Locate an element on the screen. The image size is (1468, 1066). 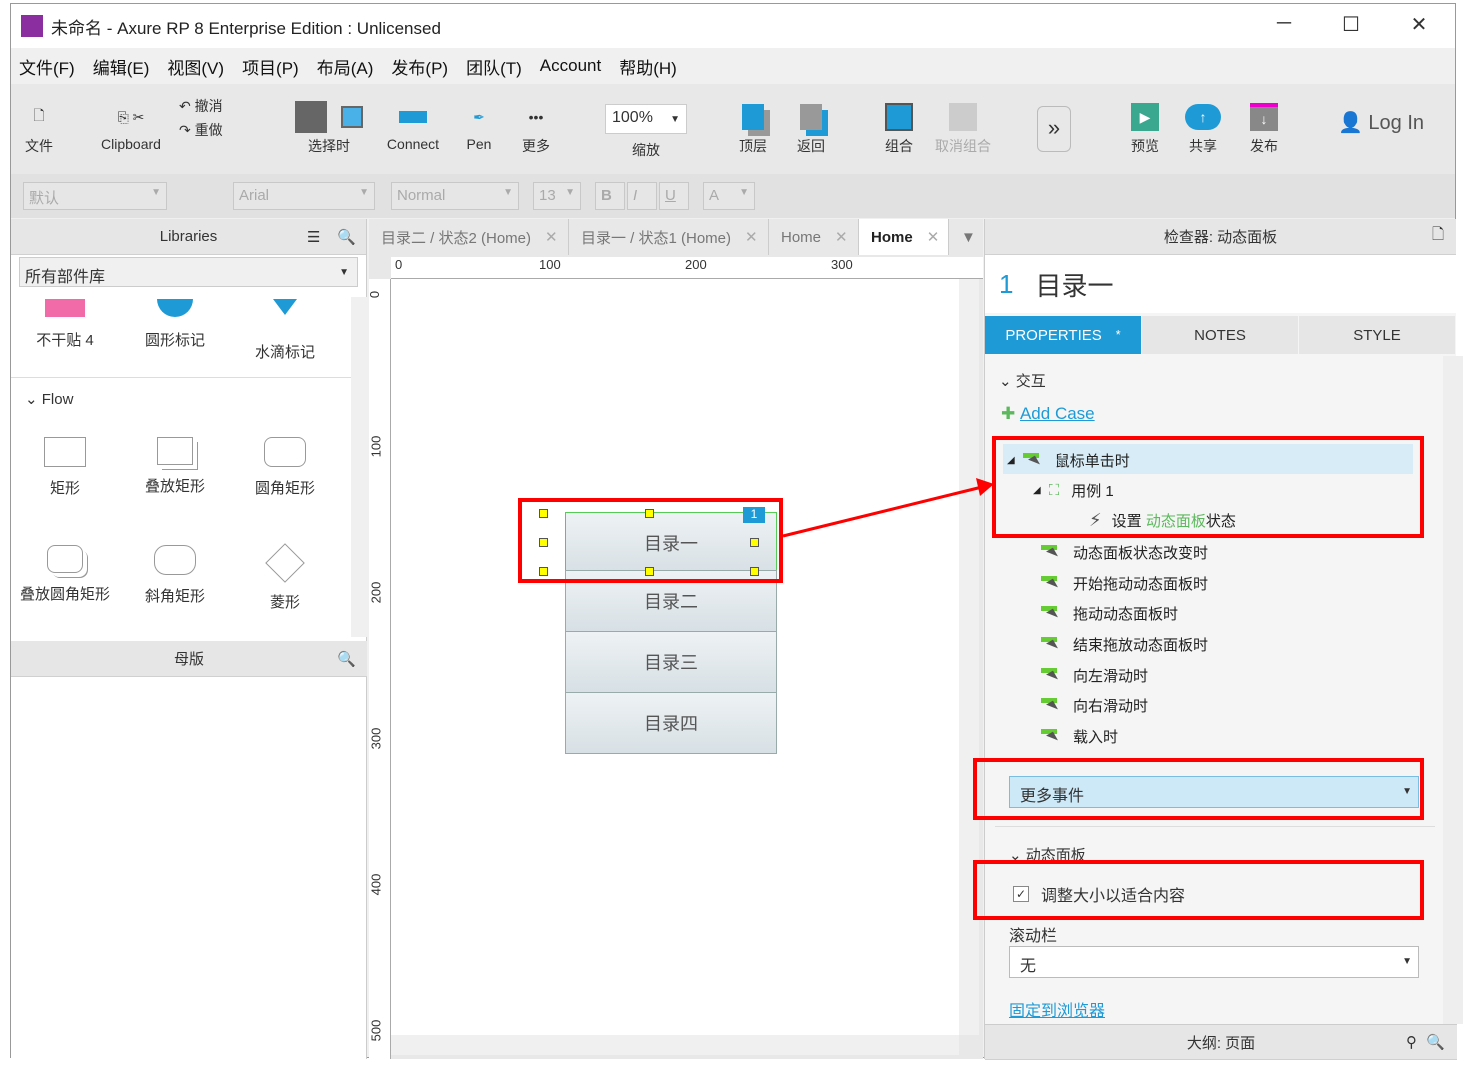
annotation-arrow is located at coordinates (888, 508).